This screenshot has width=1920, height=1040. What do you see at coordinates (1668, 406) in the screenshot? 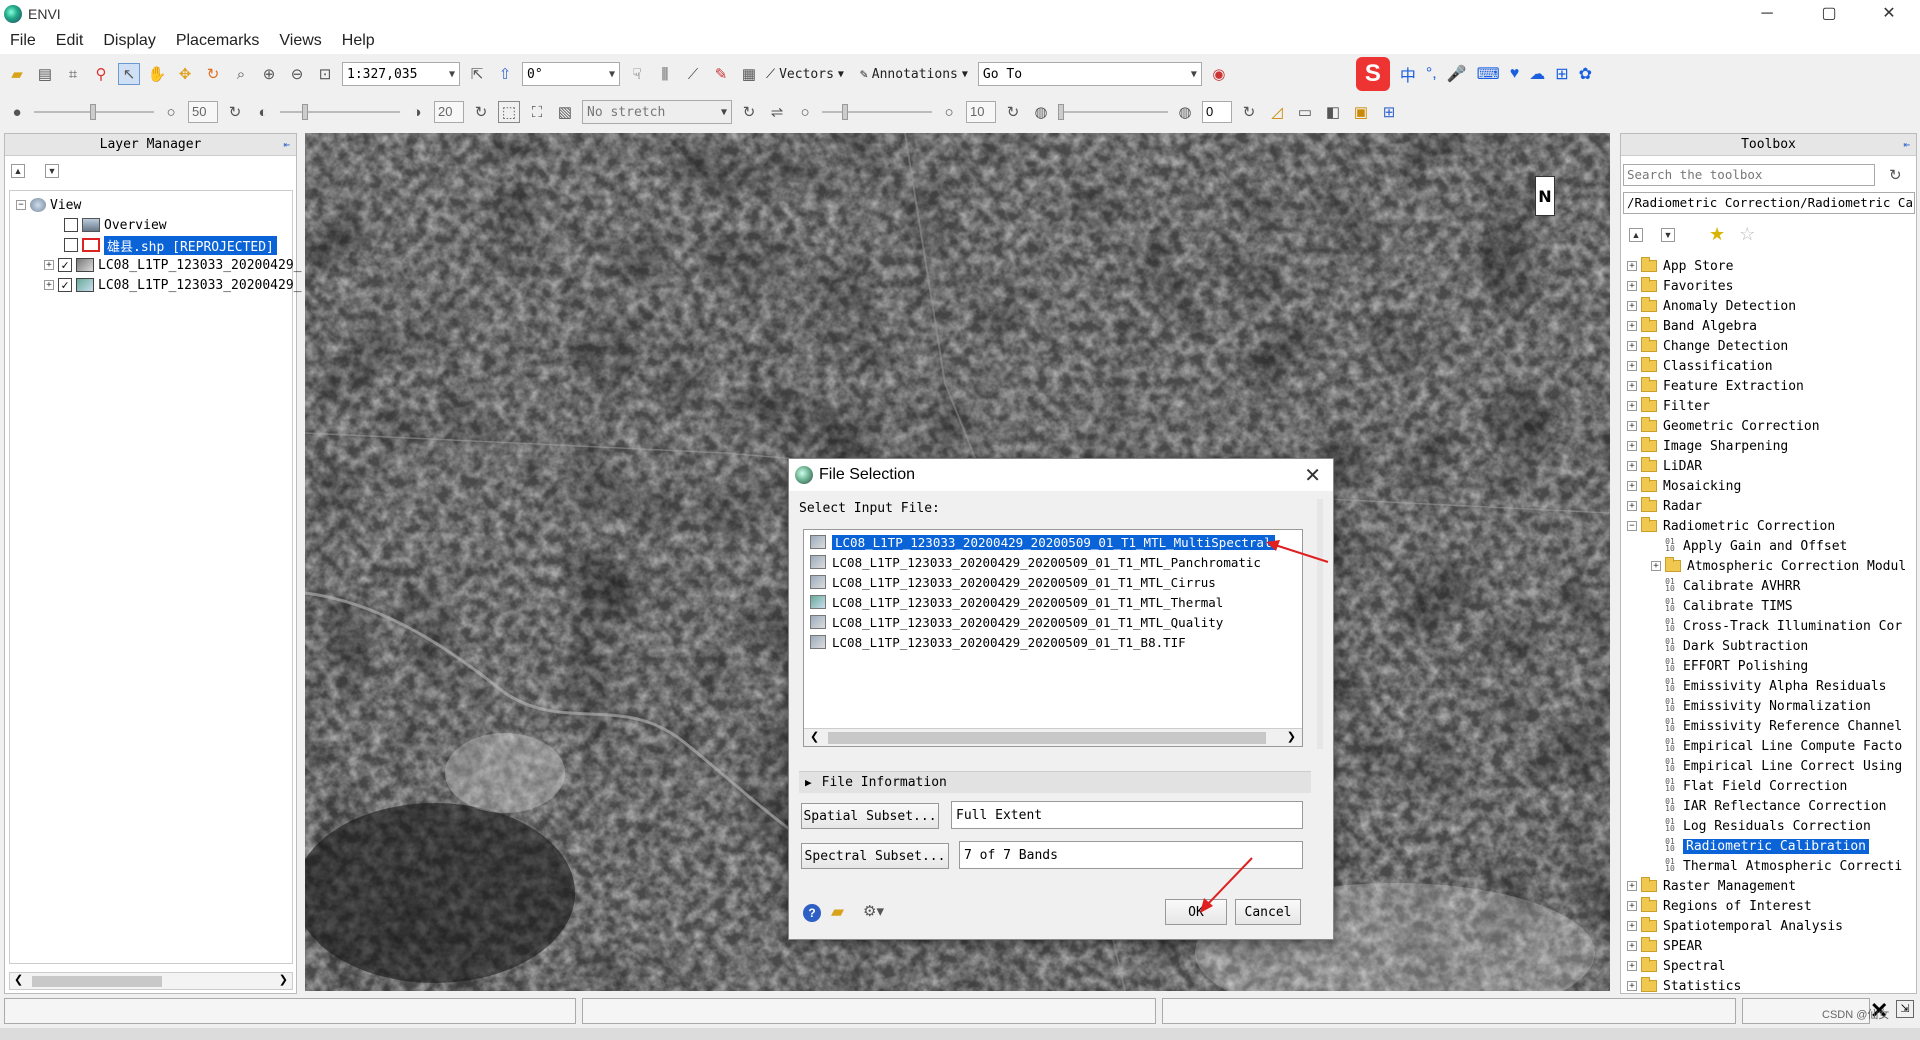
I see `toolbox-folder: + Filter` at bounding box center [1668, 406].